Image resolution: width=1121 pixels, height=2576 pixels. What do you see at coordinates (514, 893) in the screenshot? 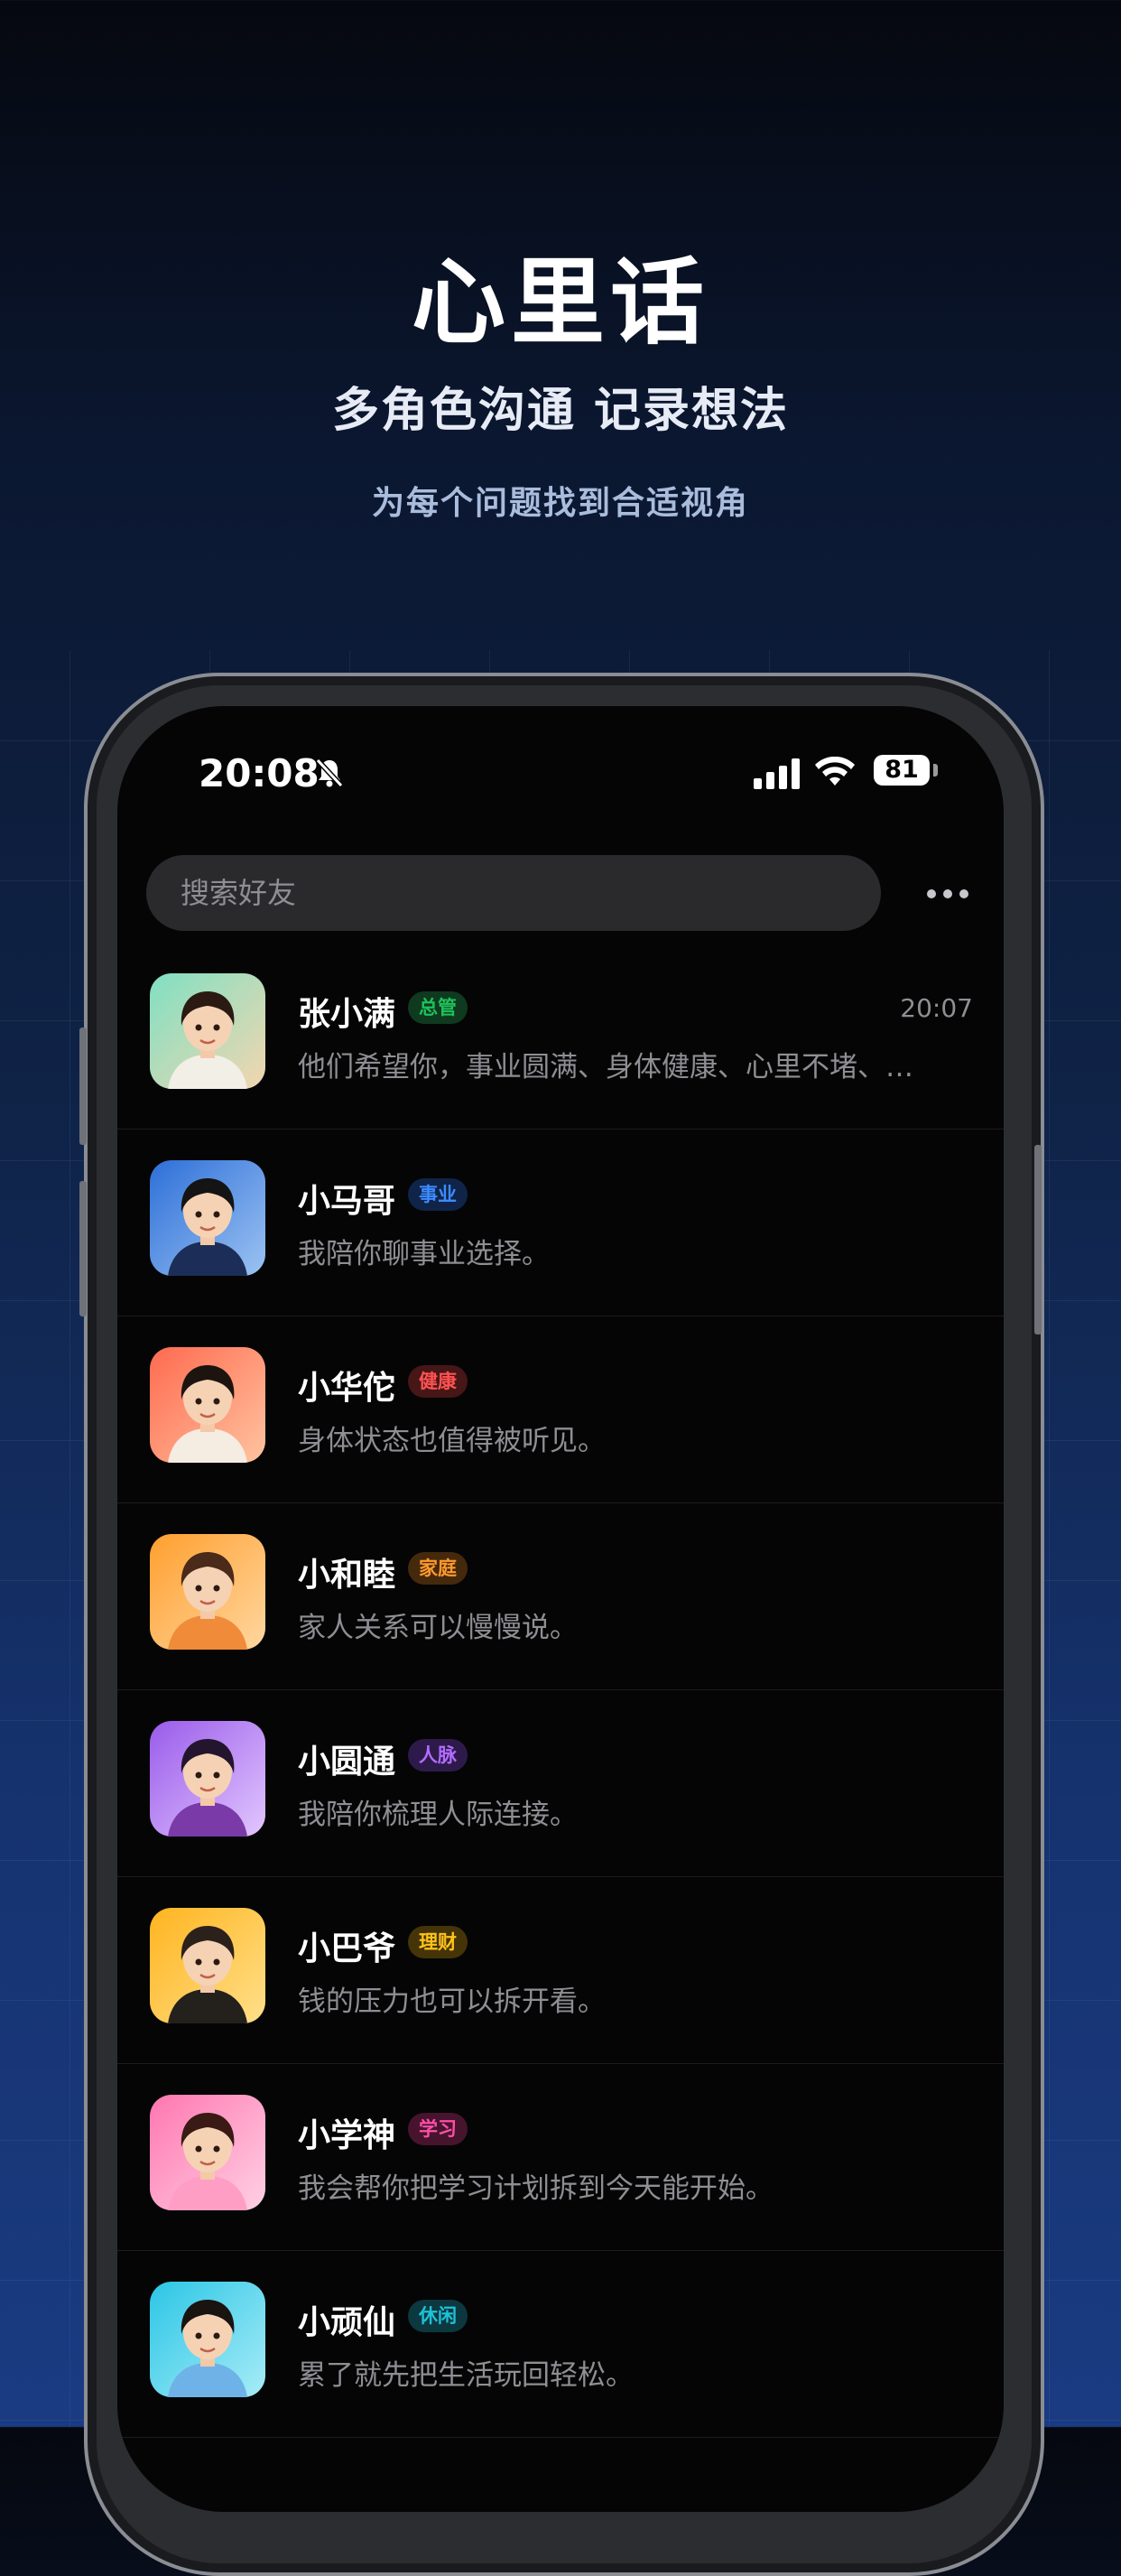
I see `search-input` at bounding box center [514, 893].